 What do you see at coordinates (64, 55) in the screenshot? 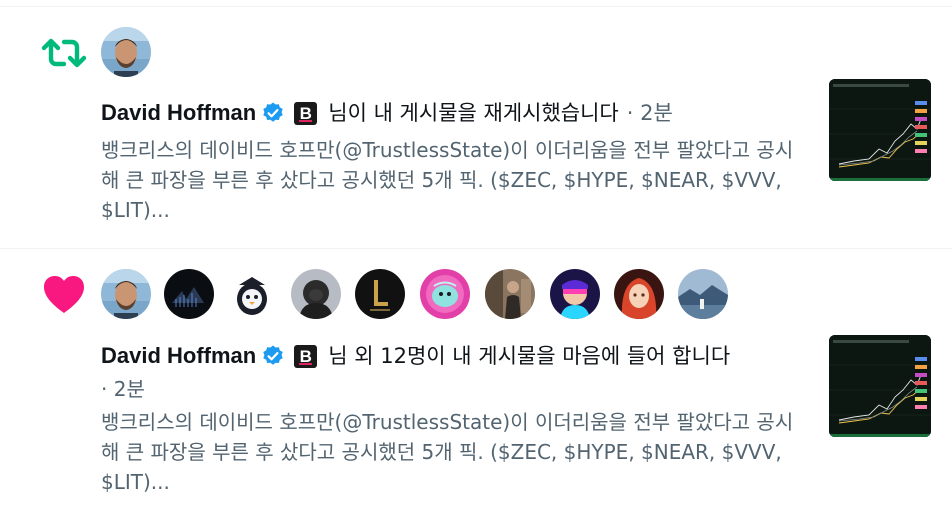
I see `repost-icon` at bounding box center [64, 55].